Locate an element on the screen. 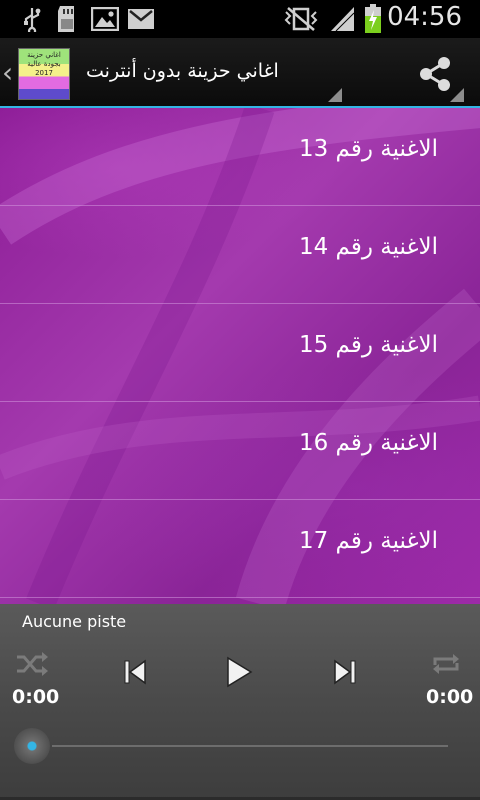  app-title: اغاني حزينة بدون أنترنت is located at coordinates (182, 71).